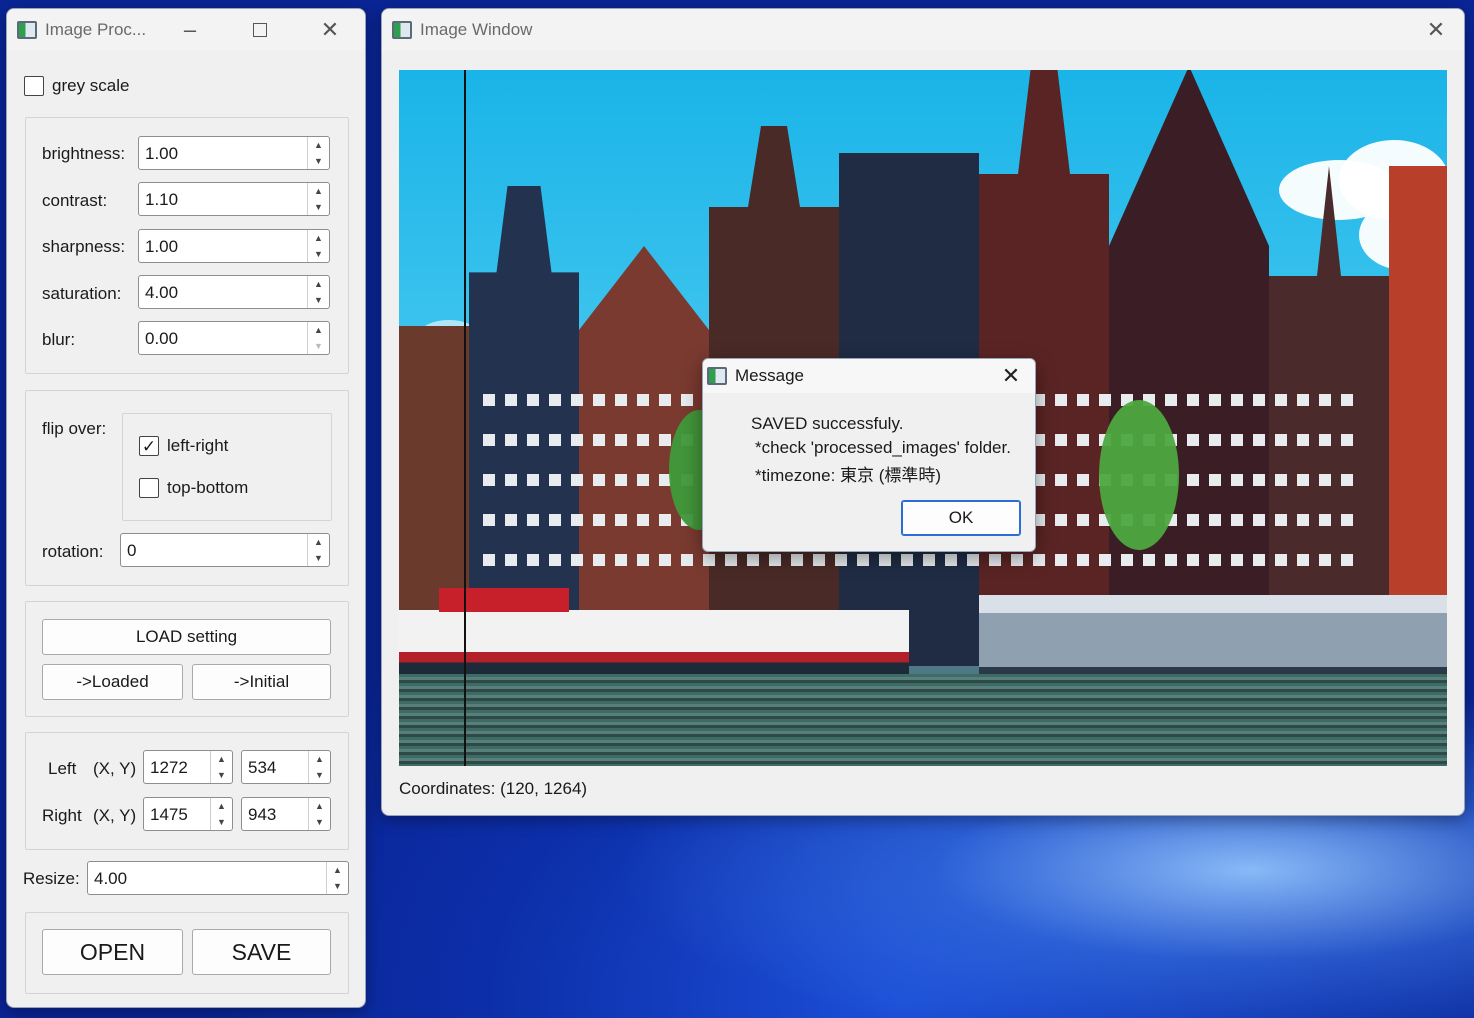 This screenshot has height=1018, width=1474. I want to click on load-setting-button: LOAD setting, so click(186, 637).